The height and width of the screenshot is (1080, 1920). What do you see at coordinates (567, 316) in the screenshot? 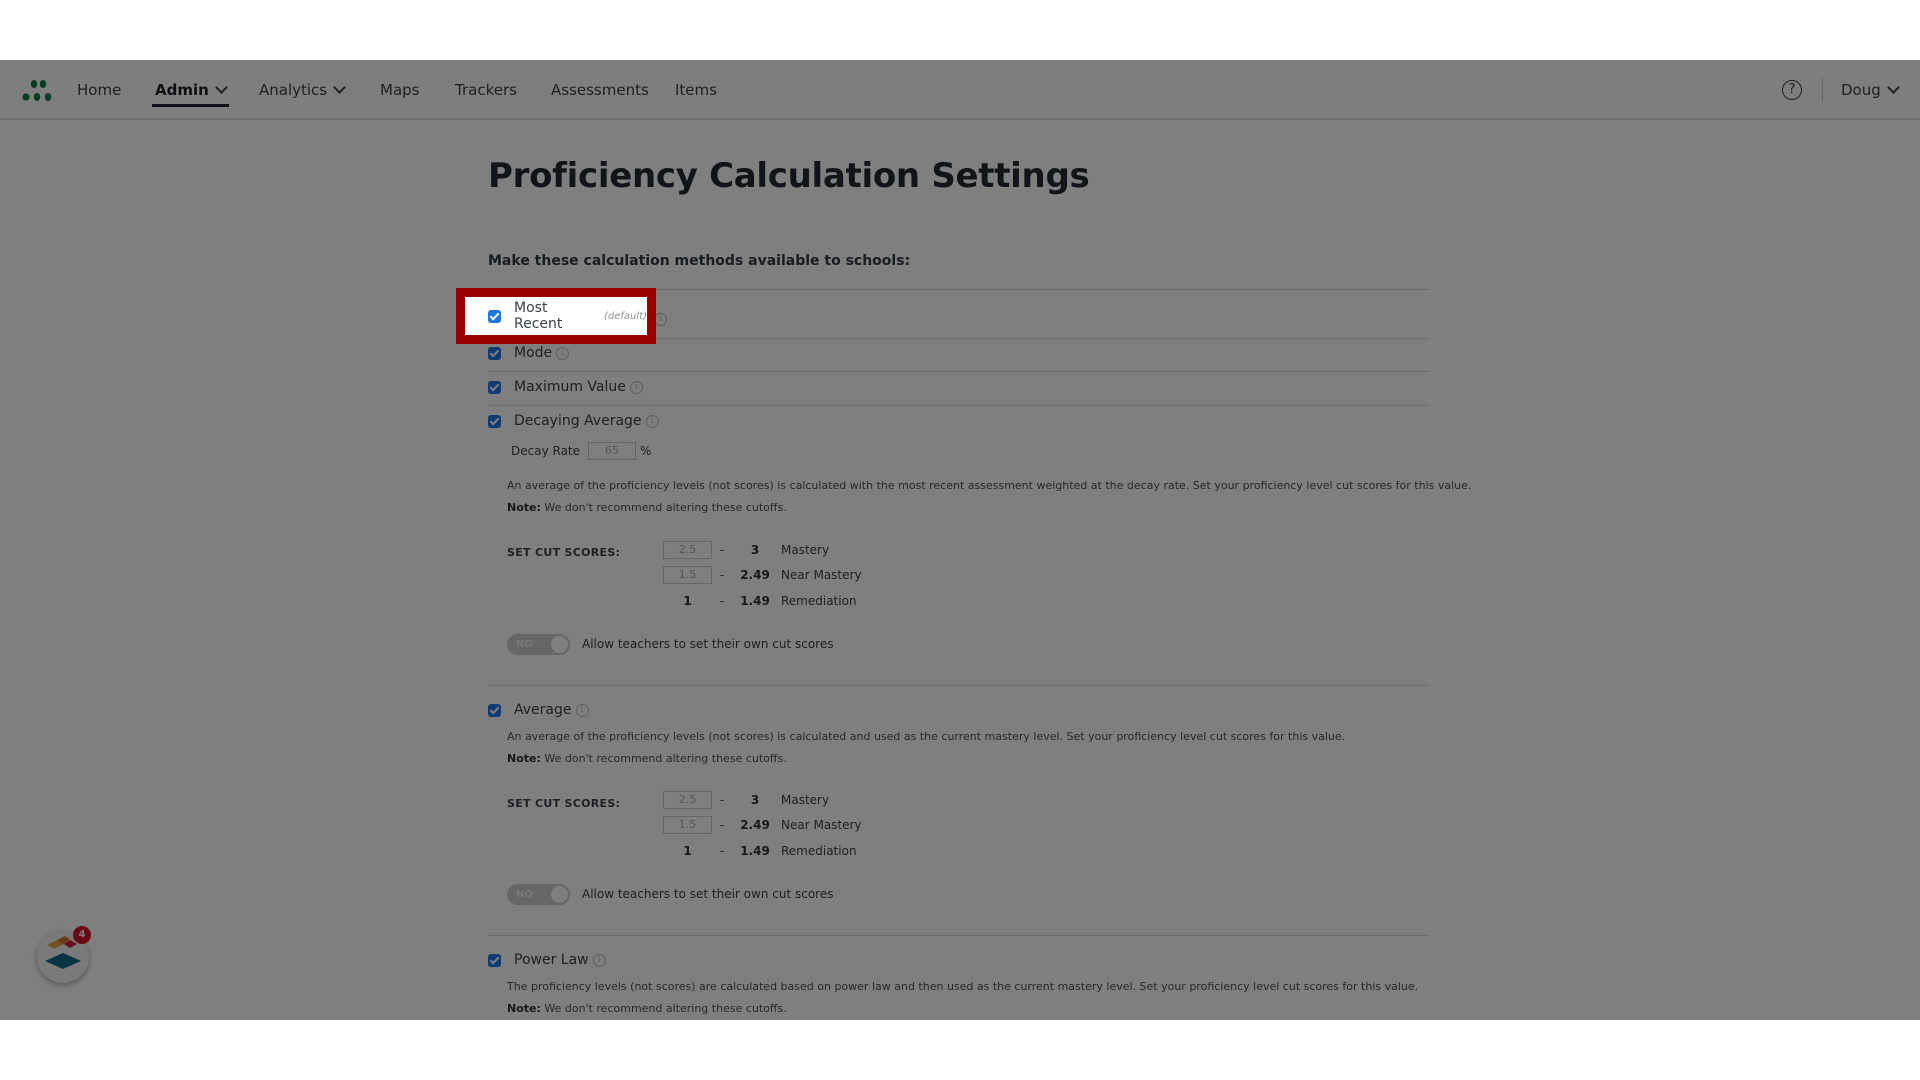
I see `method-most-recent: Most Recent (default)` at bounding box center [567, 316].